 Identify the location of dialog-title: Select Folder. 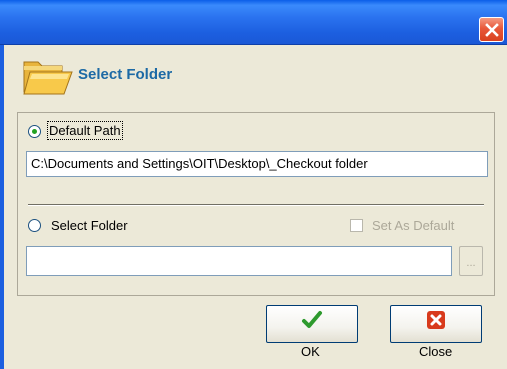
(125, 74).